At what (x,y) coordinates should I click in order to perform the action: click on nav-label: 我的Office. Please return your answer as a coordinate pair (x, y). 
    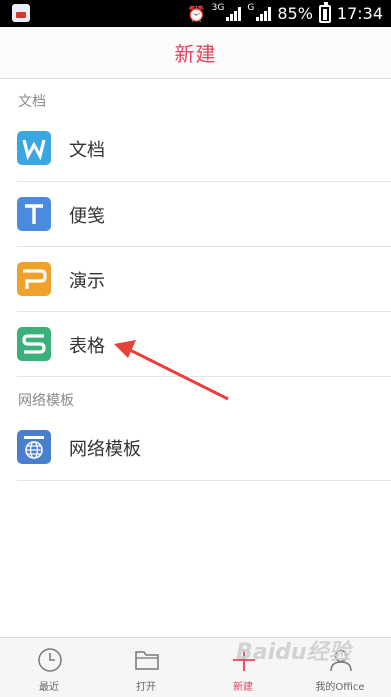
    Looking at the image, I should click on (340, 687).